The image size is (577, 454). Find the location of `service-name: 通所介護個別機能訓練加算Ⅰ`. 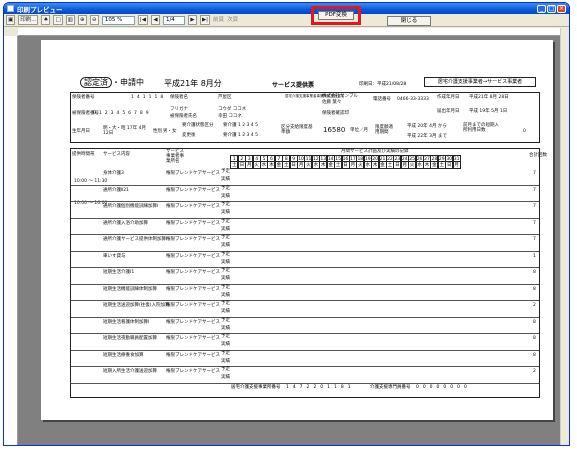

service-name: 通所介護個別機能訓練加算Ⅰ is located at coordinates (131, 206).